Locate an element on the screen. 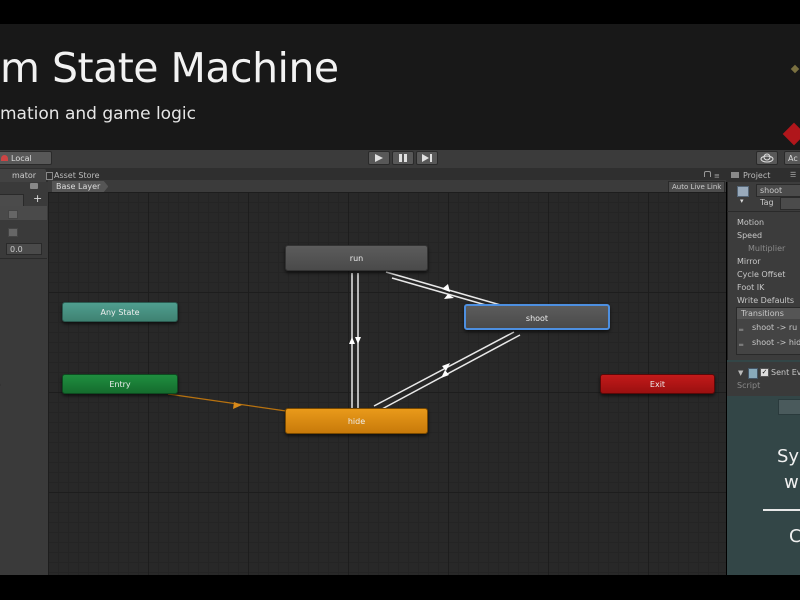 The image size is (800, 600). project-menu-icon: ☰ is located at coordinates (793, 175).